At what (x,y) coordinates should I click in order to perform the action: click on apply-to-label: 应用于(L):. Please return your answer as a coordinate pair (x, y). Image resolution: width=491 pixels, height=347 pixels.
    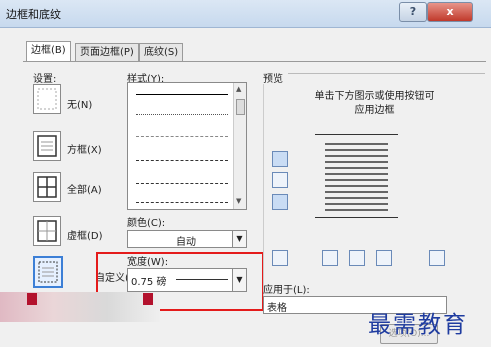
    Looking at the image, I should click on (286, 290).